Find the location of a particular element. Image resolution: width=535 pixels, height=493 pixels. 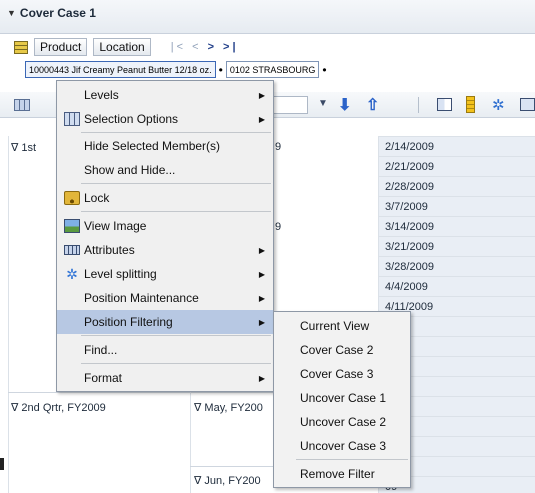

menu-item-view-image: View Image is located at coordinates (165, 226).